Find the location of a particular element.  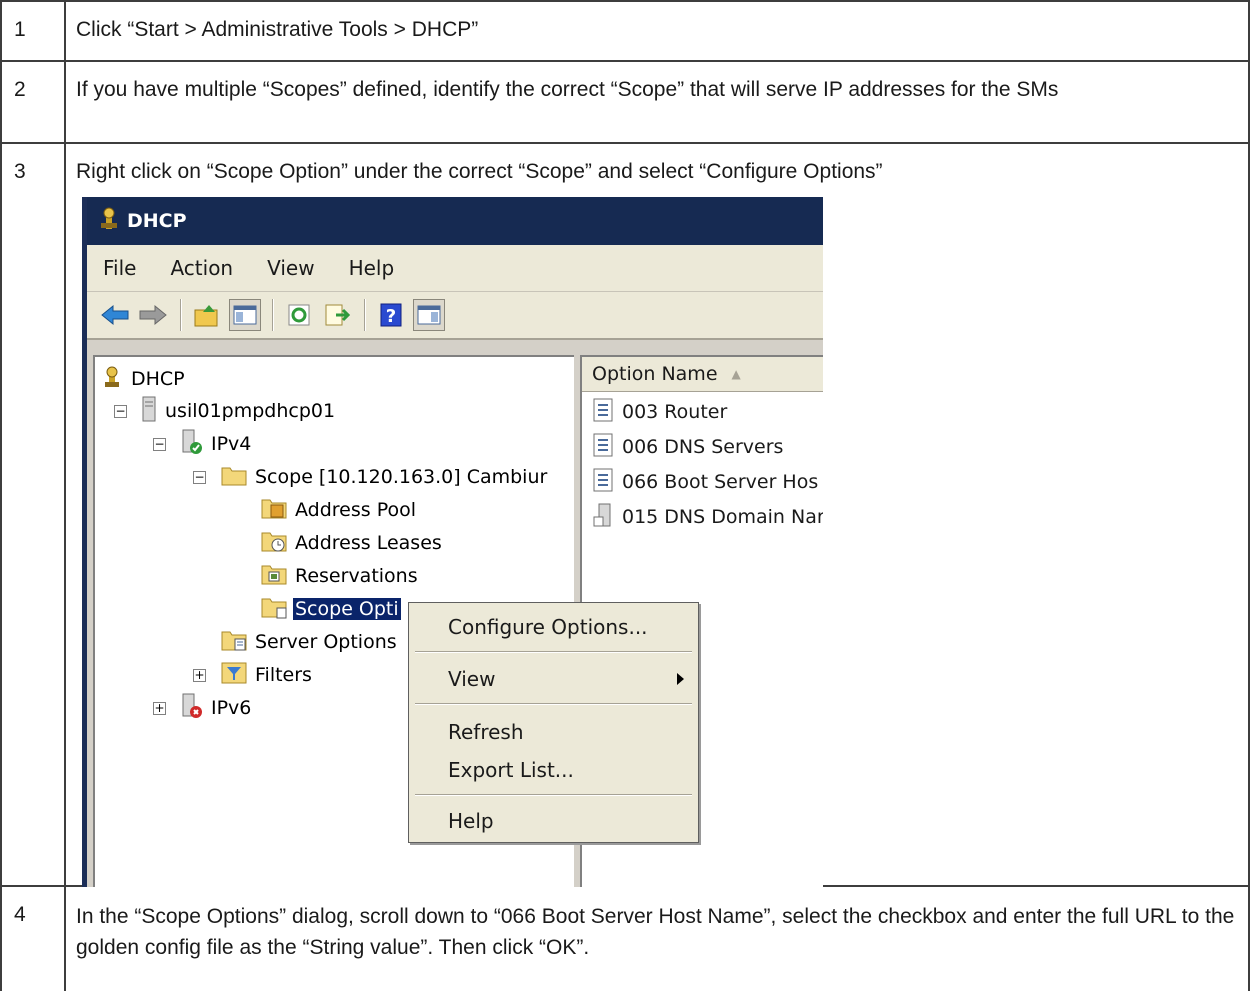

ipv6-icon is located at coordinates (192, 708).